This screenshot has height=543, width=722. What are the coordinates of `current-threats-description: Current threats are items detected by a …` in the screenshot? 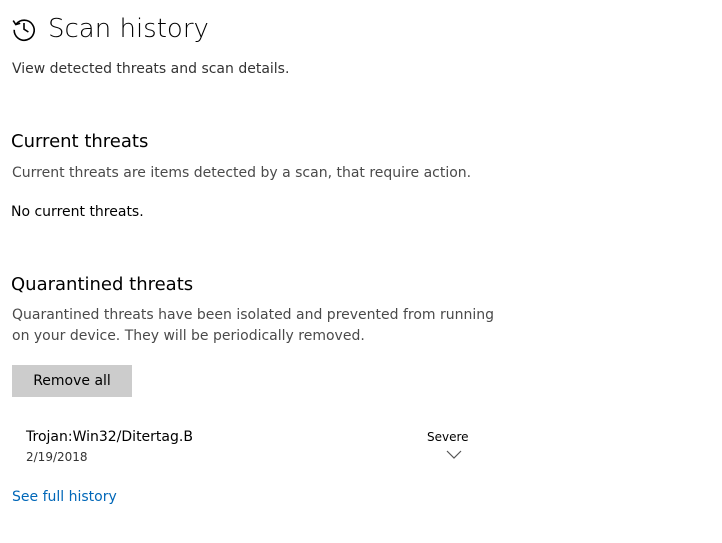 It's located at (242, 173).